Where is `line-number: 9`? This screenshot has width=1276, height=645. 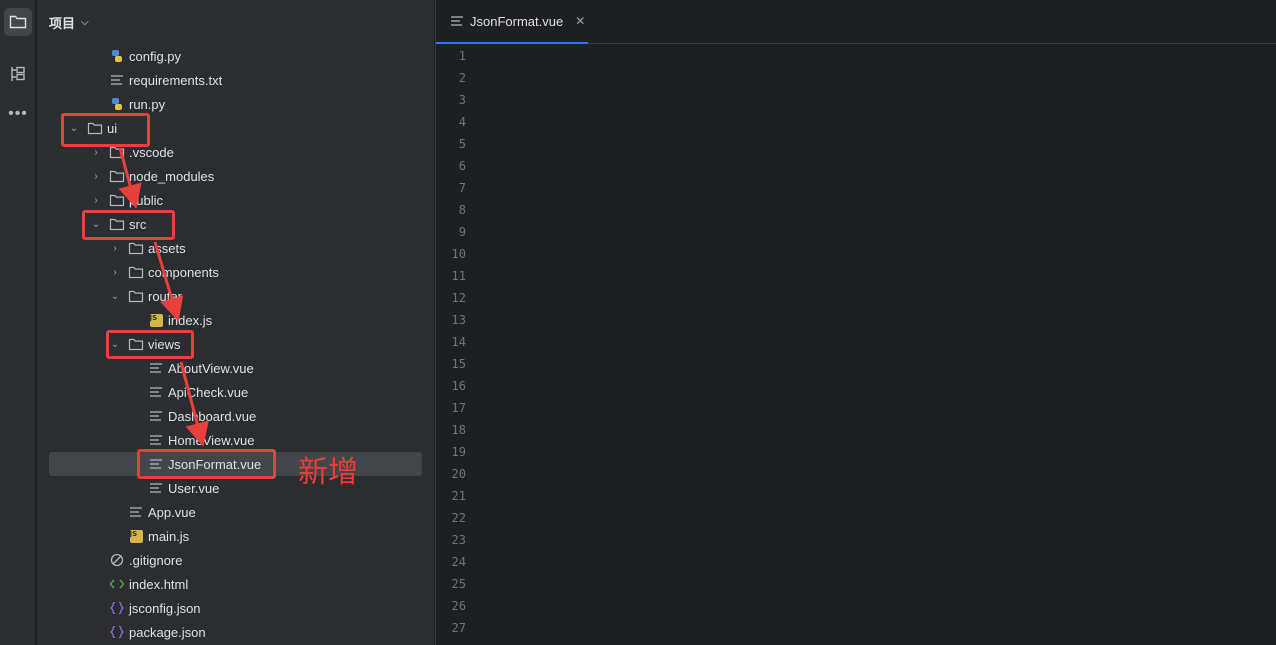 line-number: 9 is located at coordinates (462, 232).